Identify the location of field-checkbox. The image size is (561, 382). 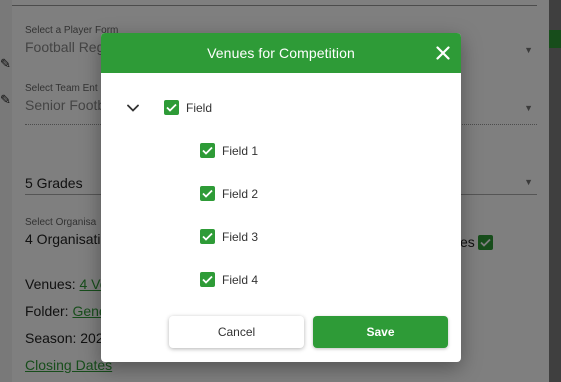
(171, 107).